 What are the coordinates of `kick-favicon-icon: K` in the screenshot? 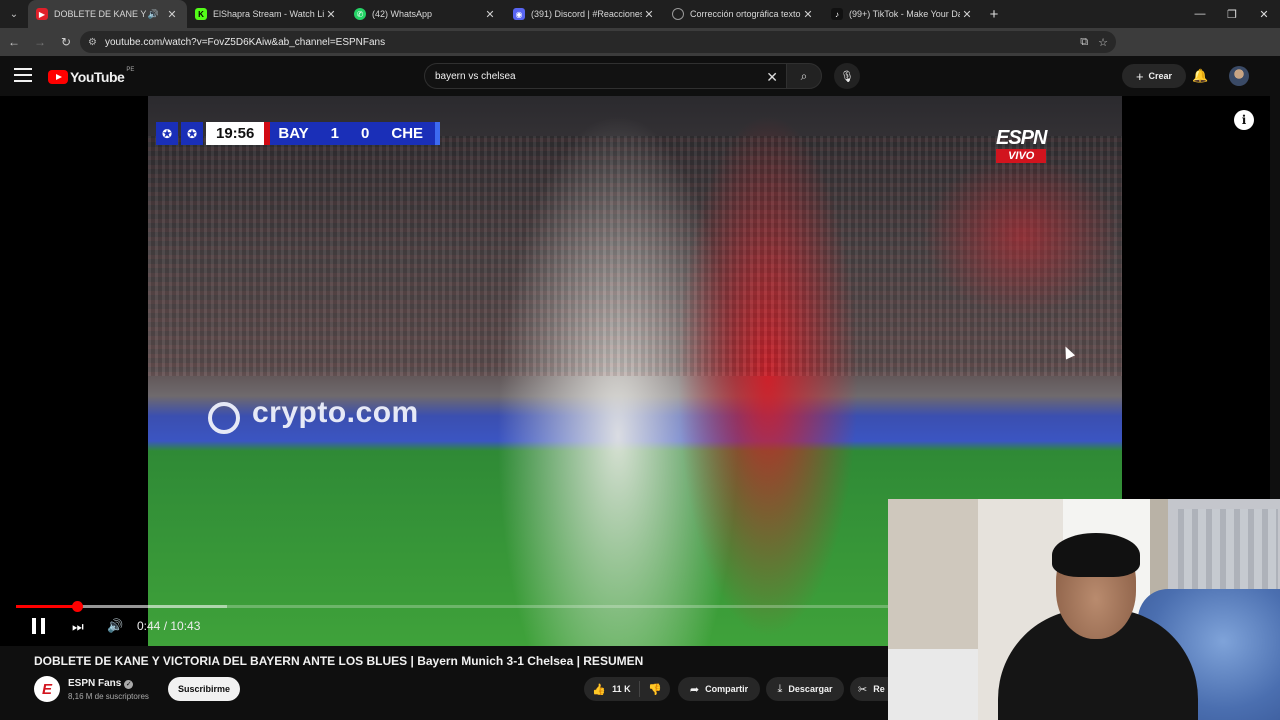 It's located at (201, 14).